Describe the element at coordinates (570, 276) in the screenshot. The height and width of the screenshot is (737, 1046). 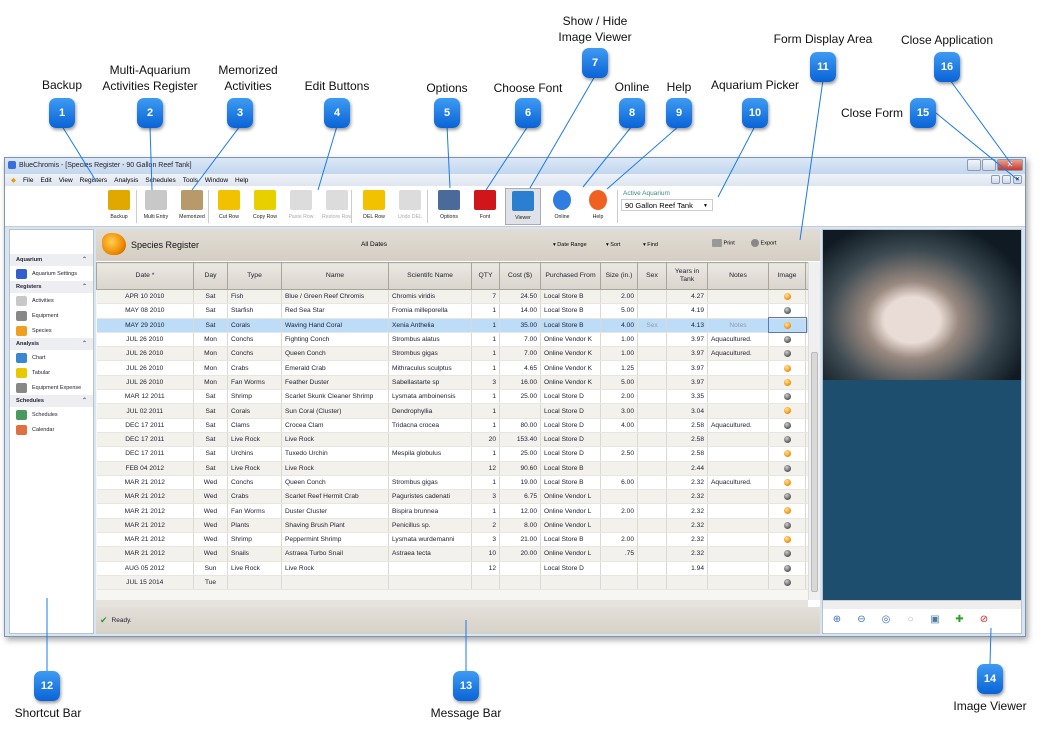
I see `column-header-purchased-from: Purchased From` at that location.